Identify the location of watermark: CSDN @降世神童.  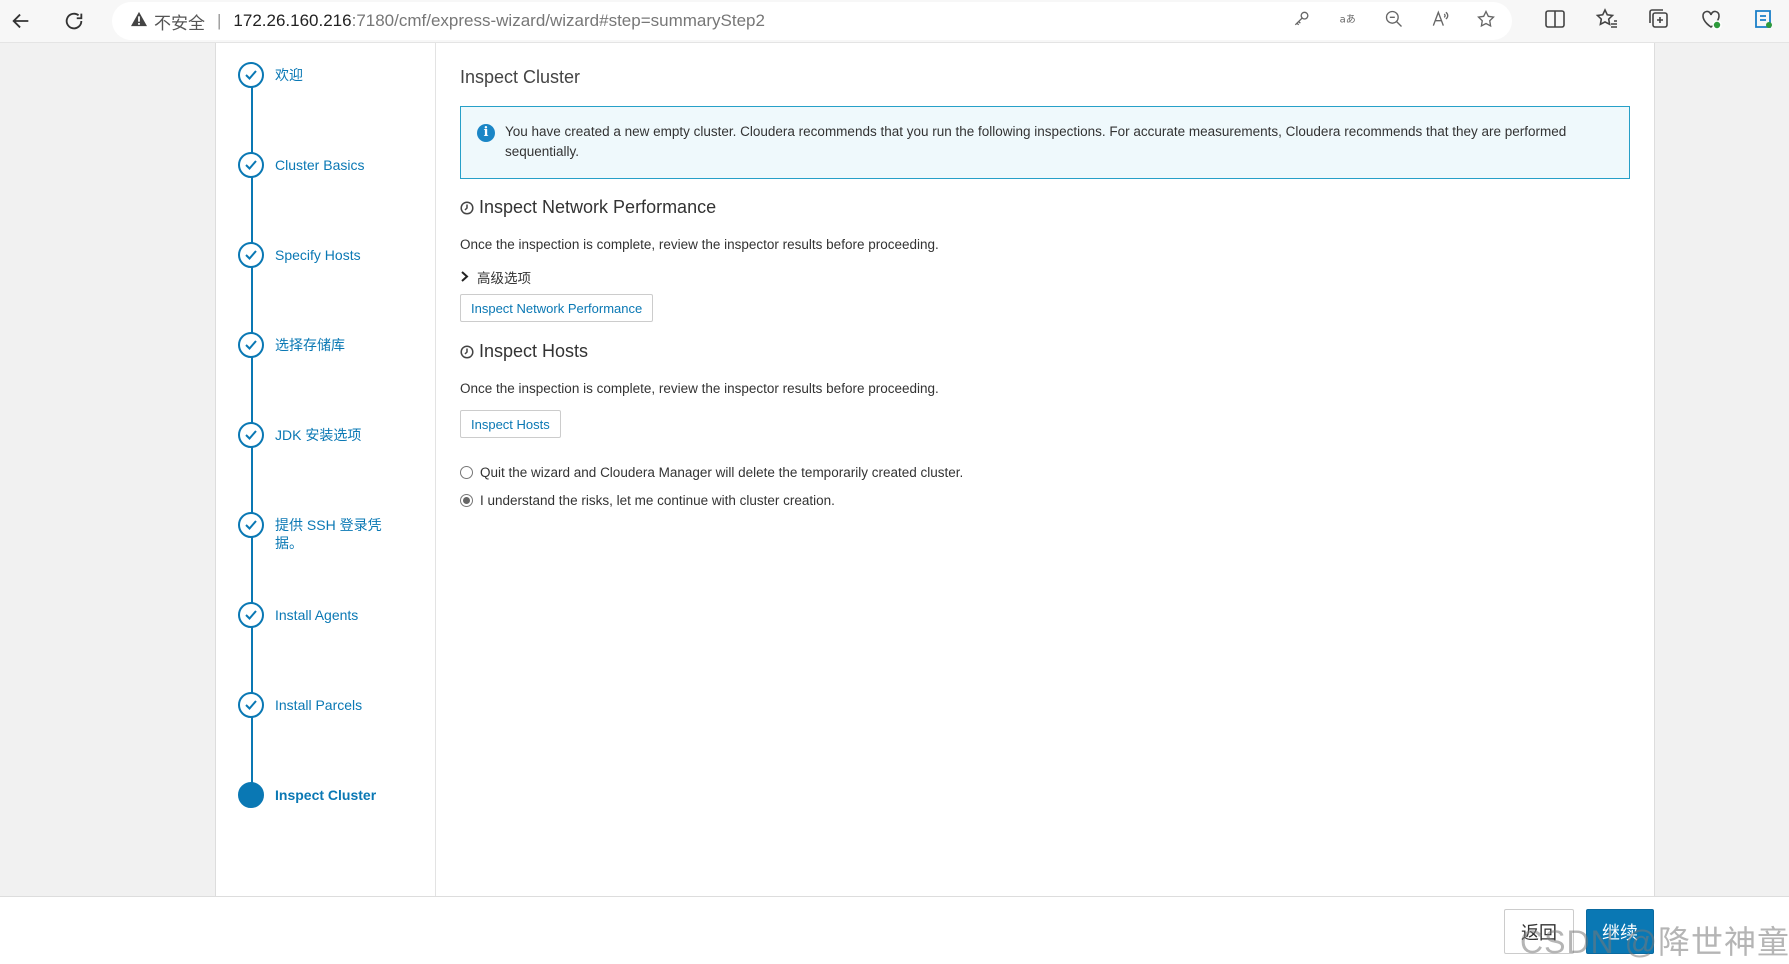
(1654, 942).